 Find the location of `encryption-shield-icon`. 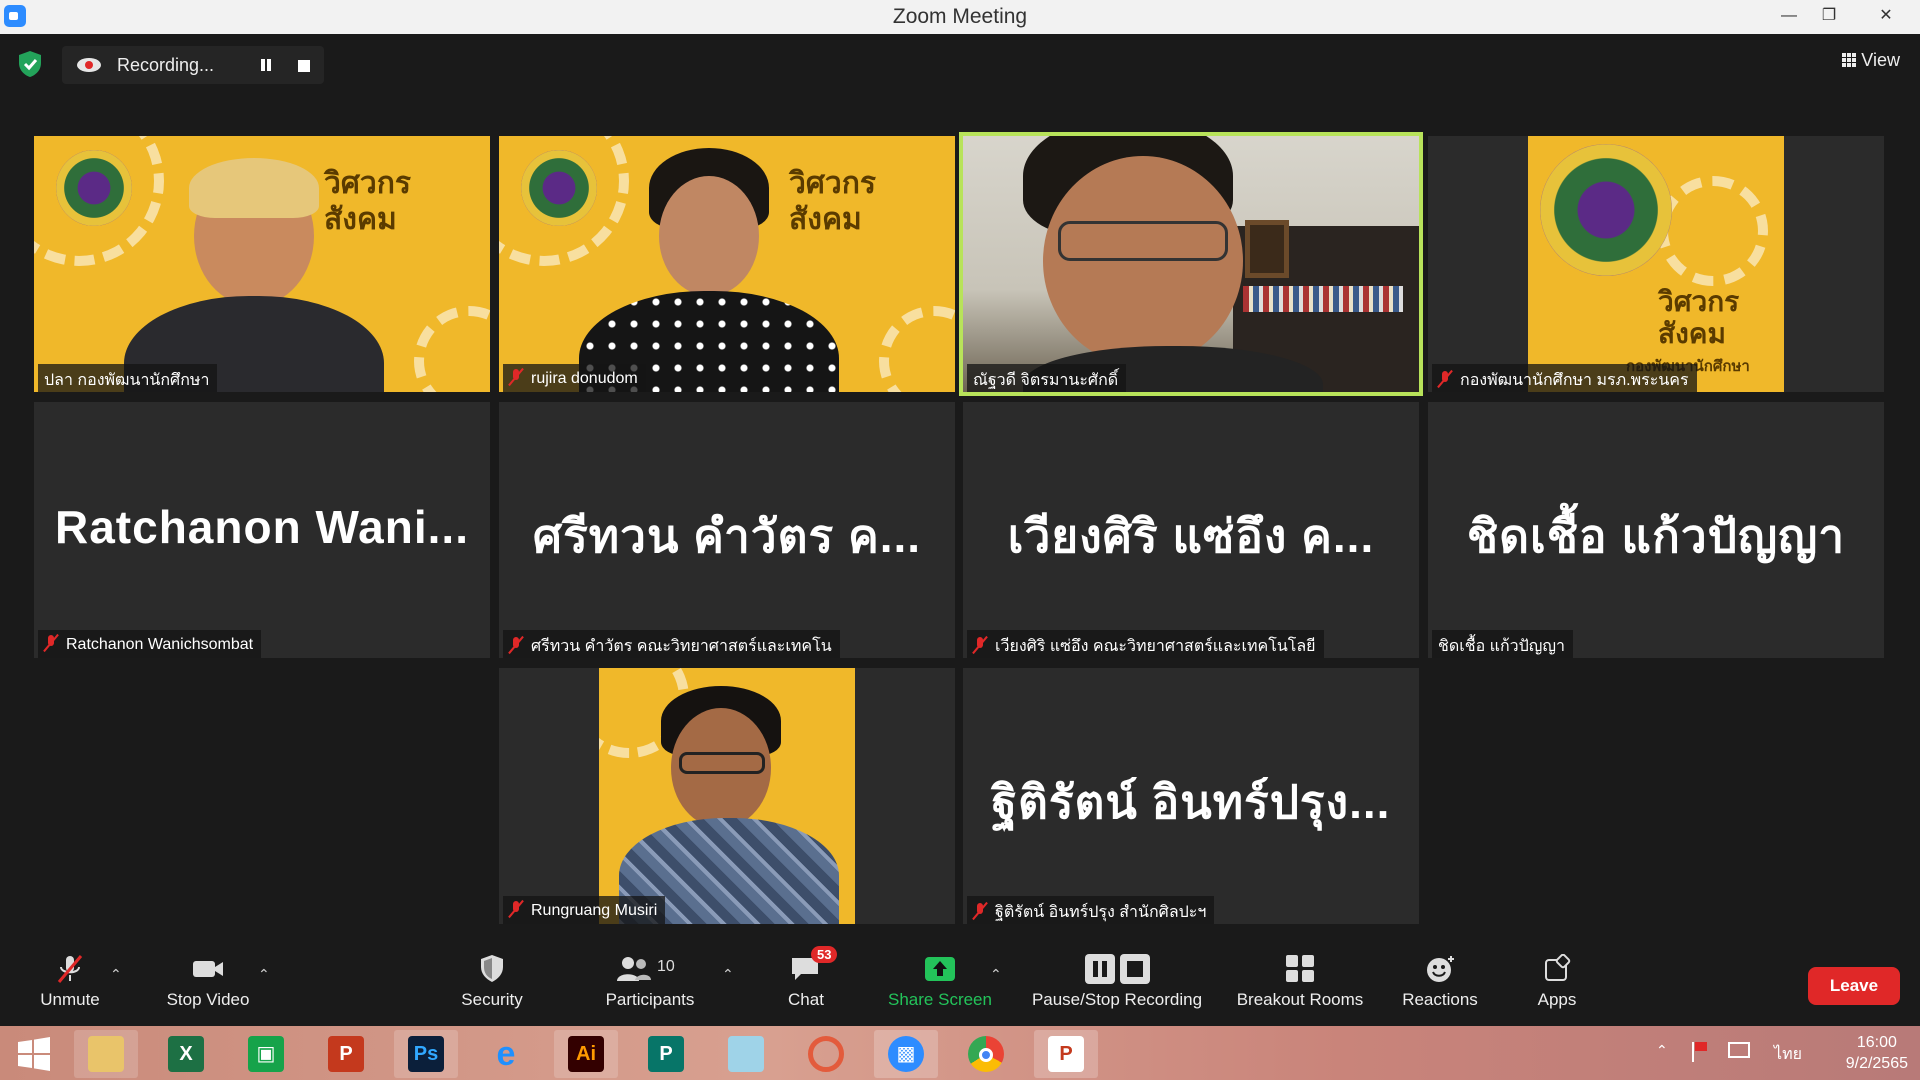

encryption-shield-icon is located at coordinates (30, 64).